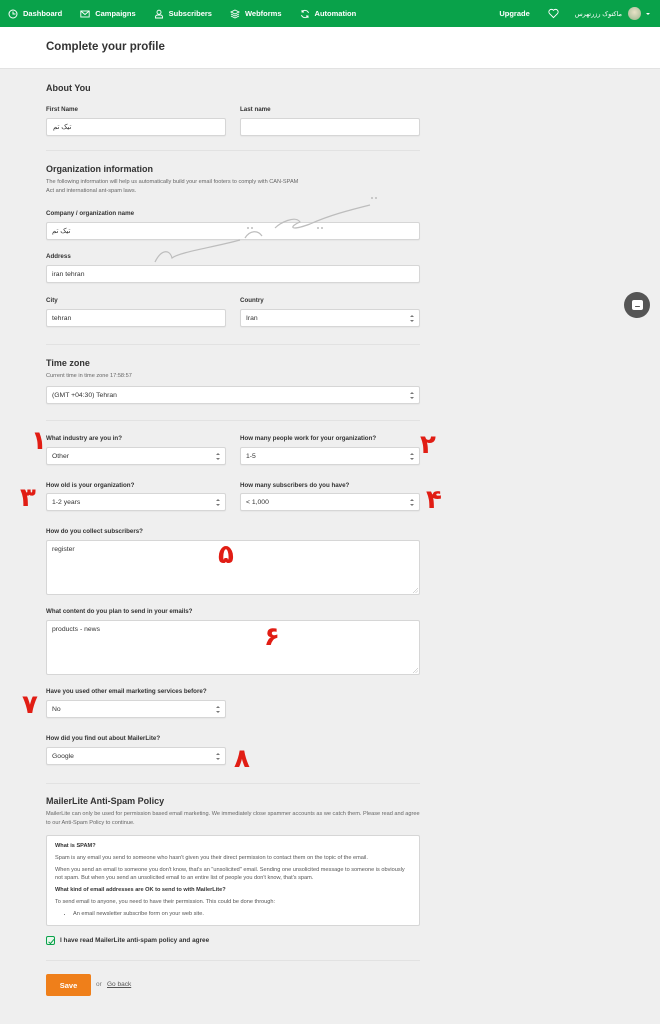 This screenshot has height=1024, width=660. I want to click on nav-webforms: Webforms, so click(255, 13).